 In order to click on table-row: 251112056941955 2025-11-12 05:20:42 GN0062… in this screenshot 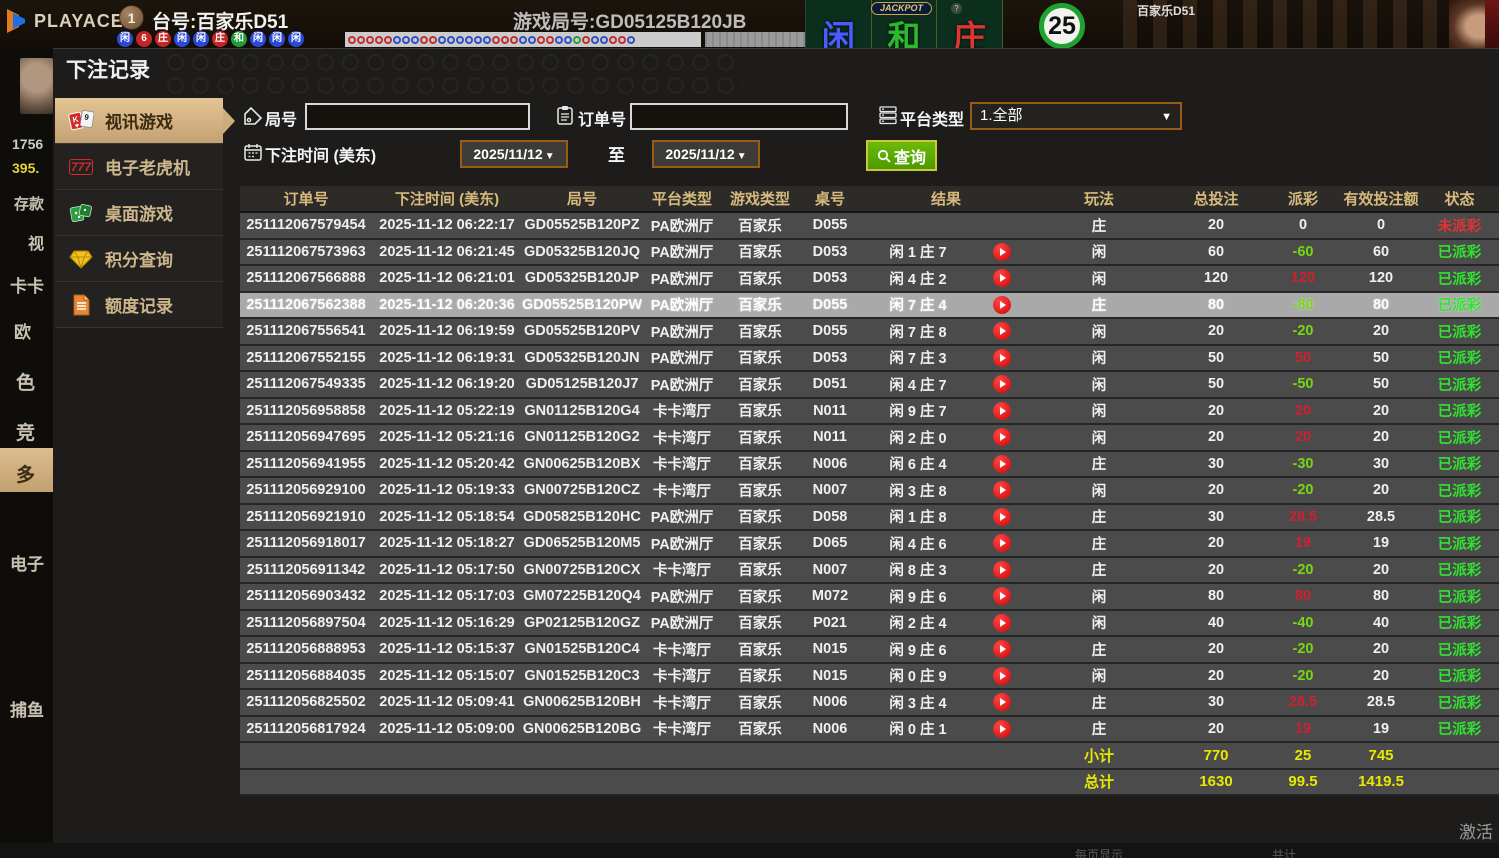, I will do `click(869, 464)`.